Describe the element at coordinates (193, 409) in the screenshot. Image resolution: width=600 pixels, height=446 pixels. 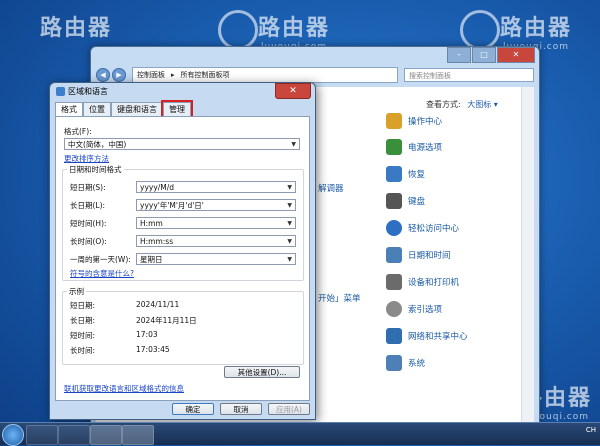
I see `ok-button: 确定` at that location.